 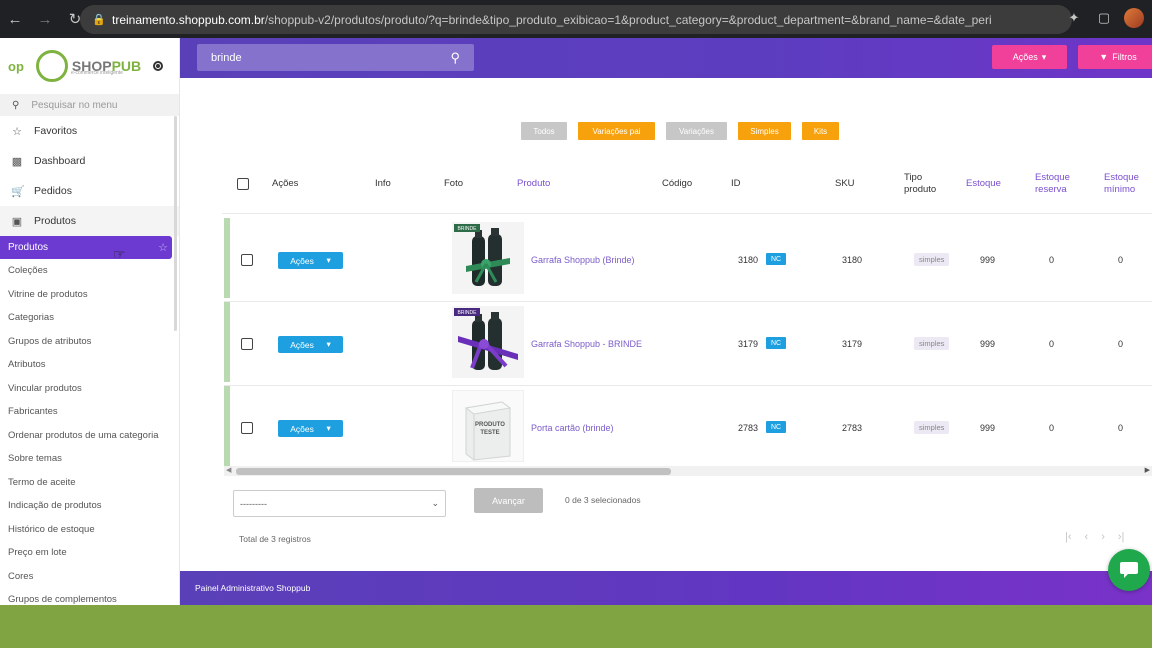 I want to click on favorite-star-icon: ☆, so click(x=163, y=247).